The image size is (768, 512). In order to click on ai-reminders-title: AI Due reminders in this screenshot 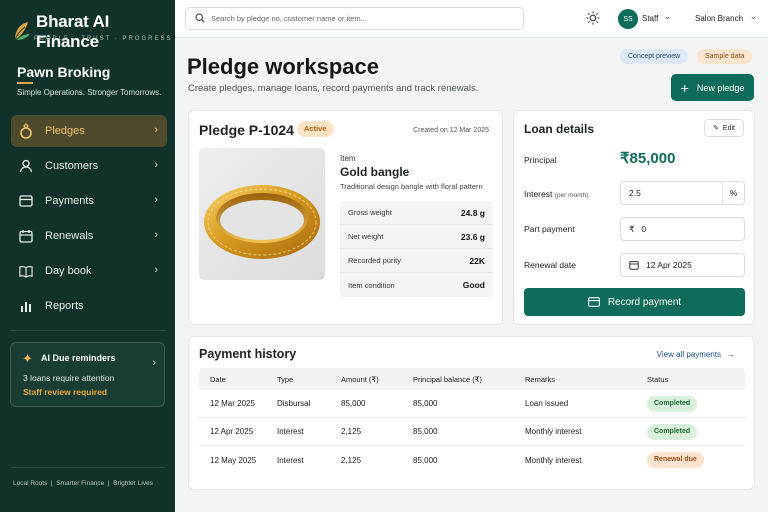, I will do `click(78, 358)`.